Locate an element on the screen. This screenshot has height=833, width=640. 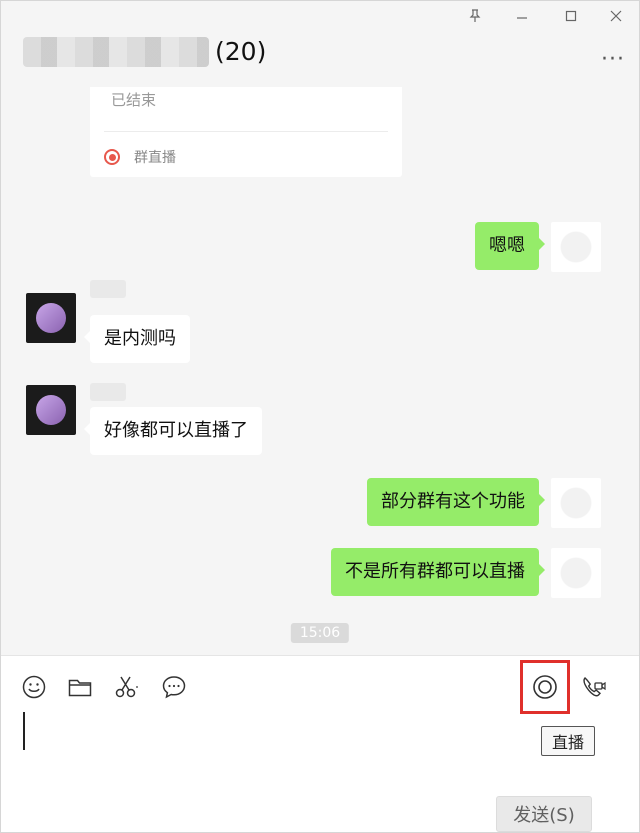
live-card-footer: 群直播 is located at coordinates (140, 157).